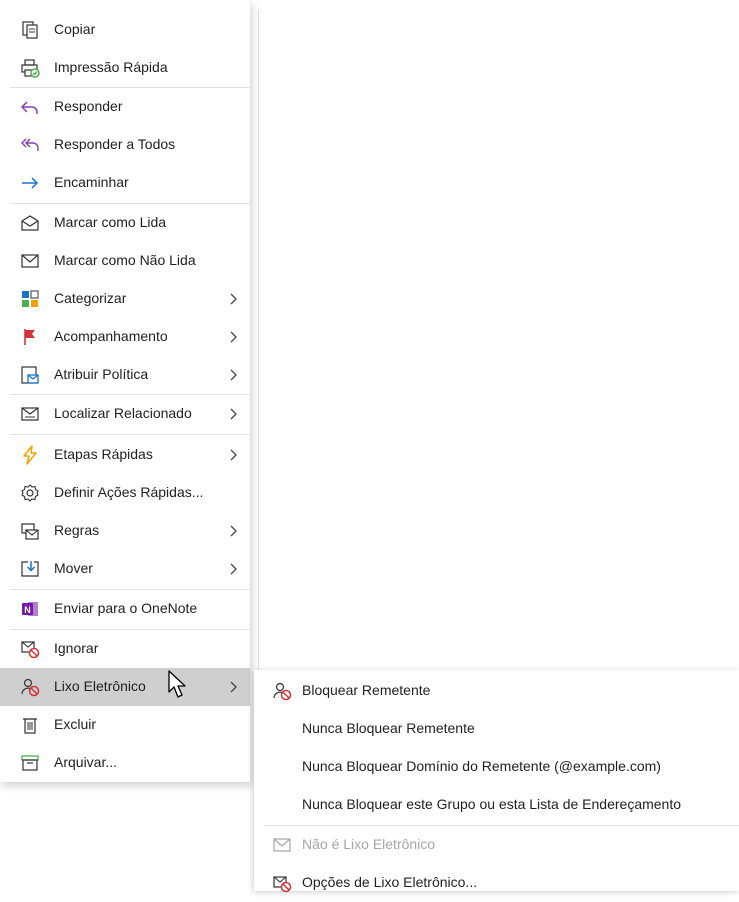 The height and width of the screenshot is (902, 739). What do you see at coordinates (30, 650) in the screenshot?
I see `ignore-icon` at bounding box center [30, 650].